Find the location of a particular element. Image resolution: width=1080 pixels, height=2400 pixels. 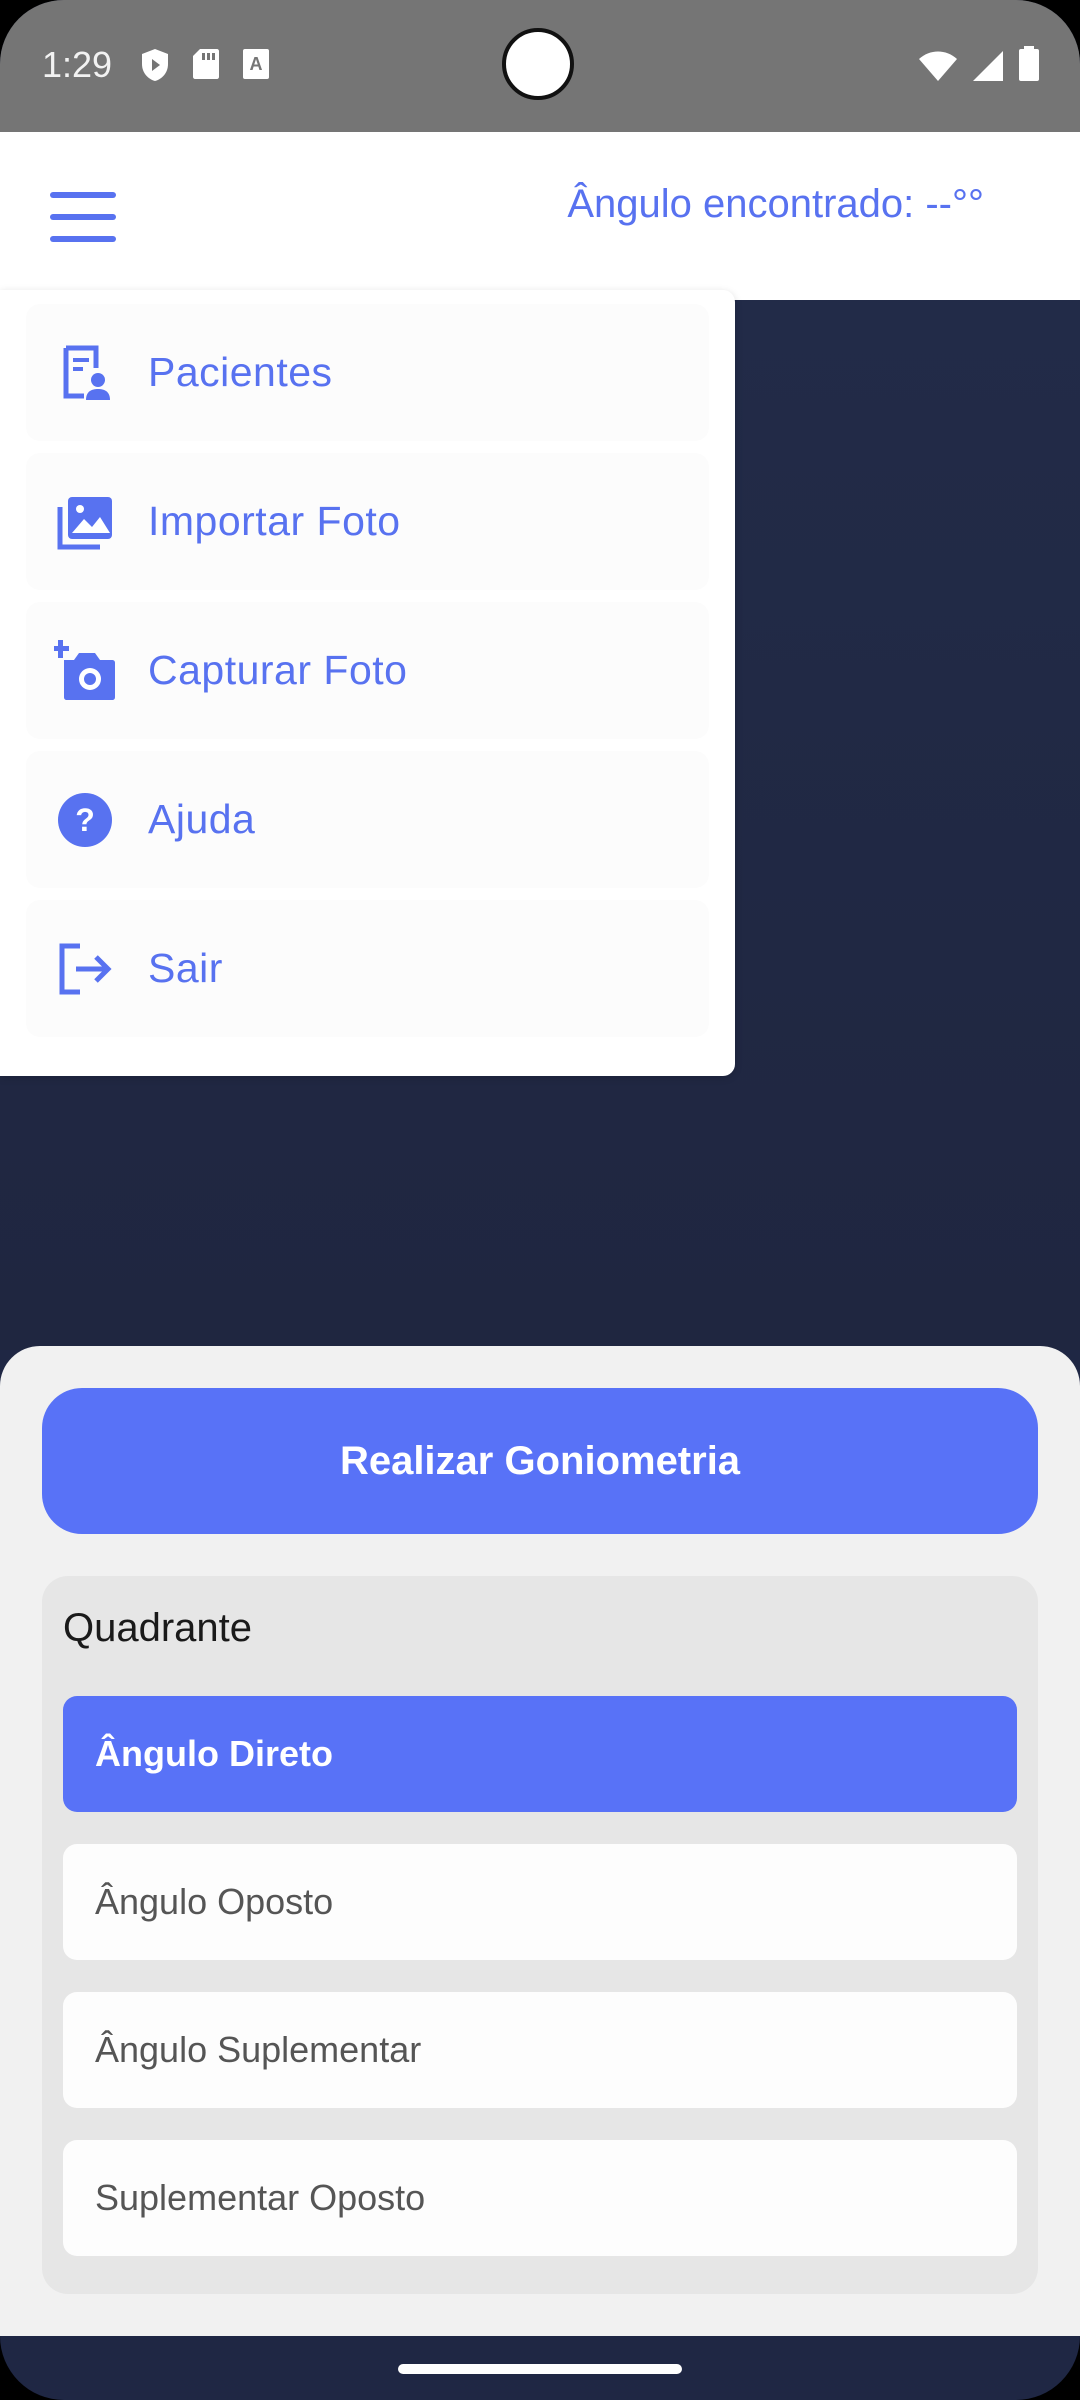

text-a-icon: A is located at coordinates (256, 67).